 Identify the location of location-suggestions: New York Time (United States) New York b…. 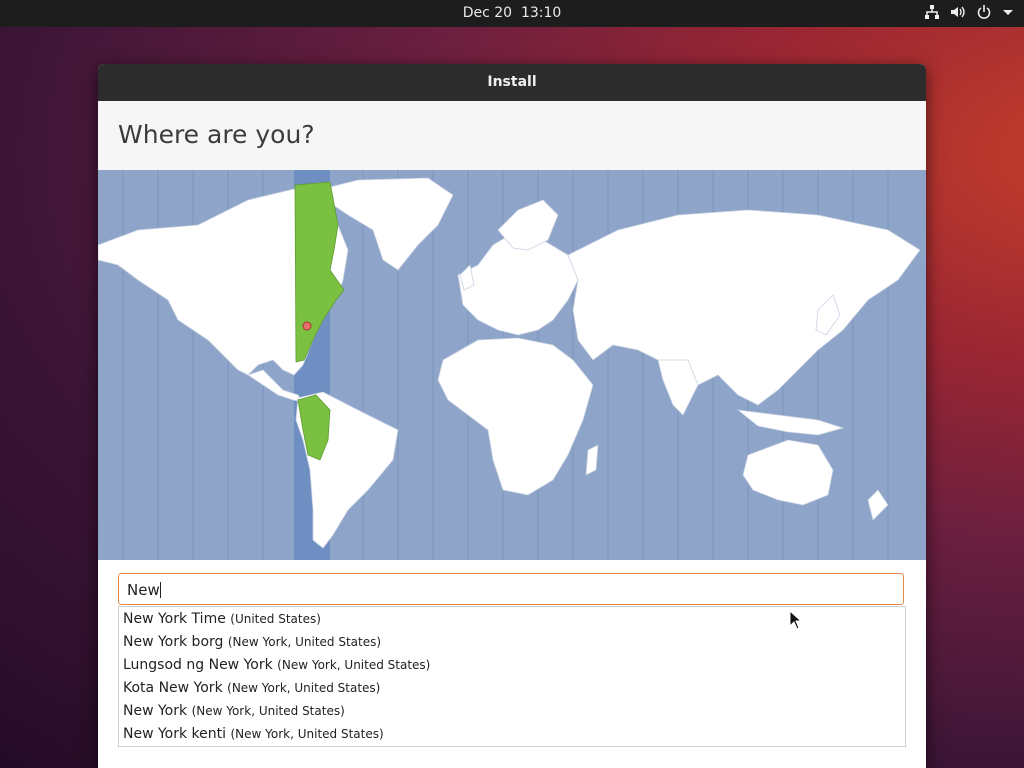
(512, 676).